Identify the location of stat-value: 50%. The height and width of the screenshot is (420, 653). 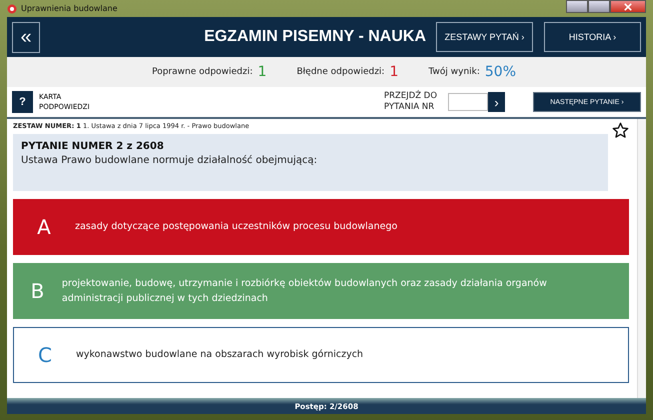
(500, 72).